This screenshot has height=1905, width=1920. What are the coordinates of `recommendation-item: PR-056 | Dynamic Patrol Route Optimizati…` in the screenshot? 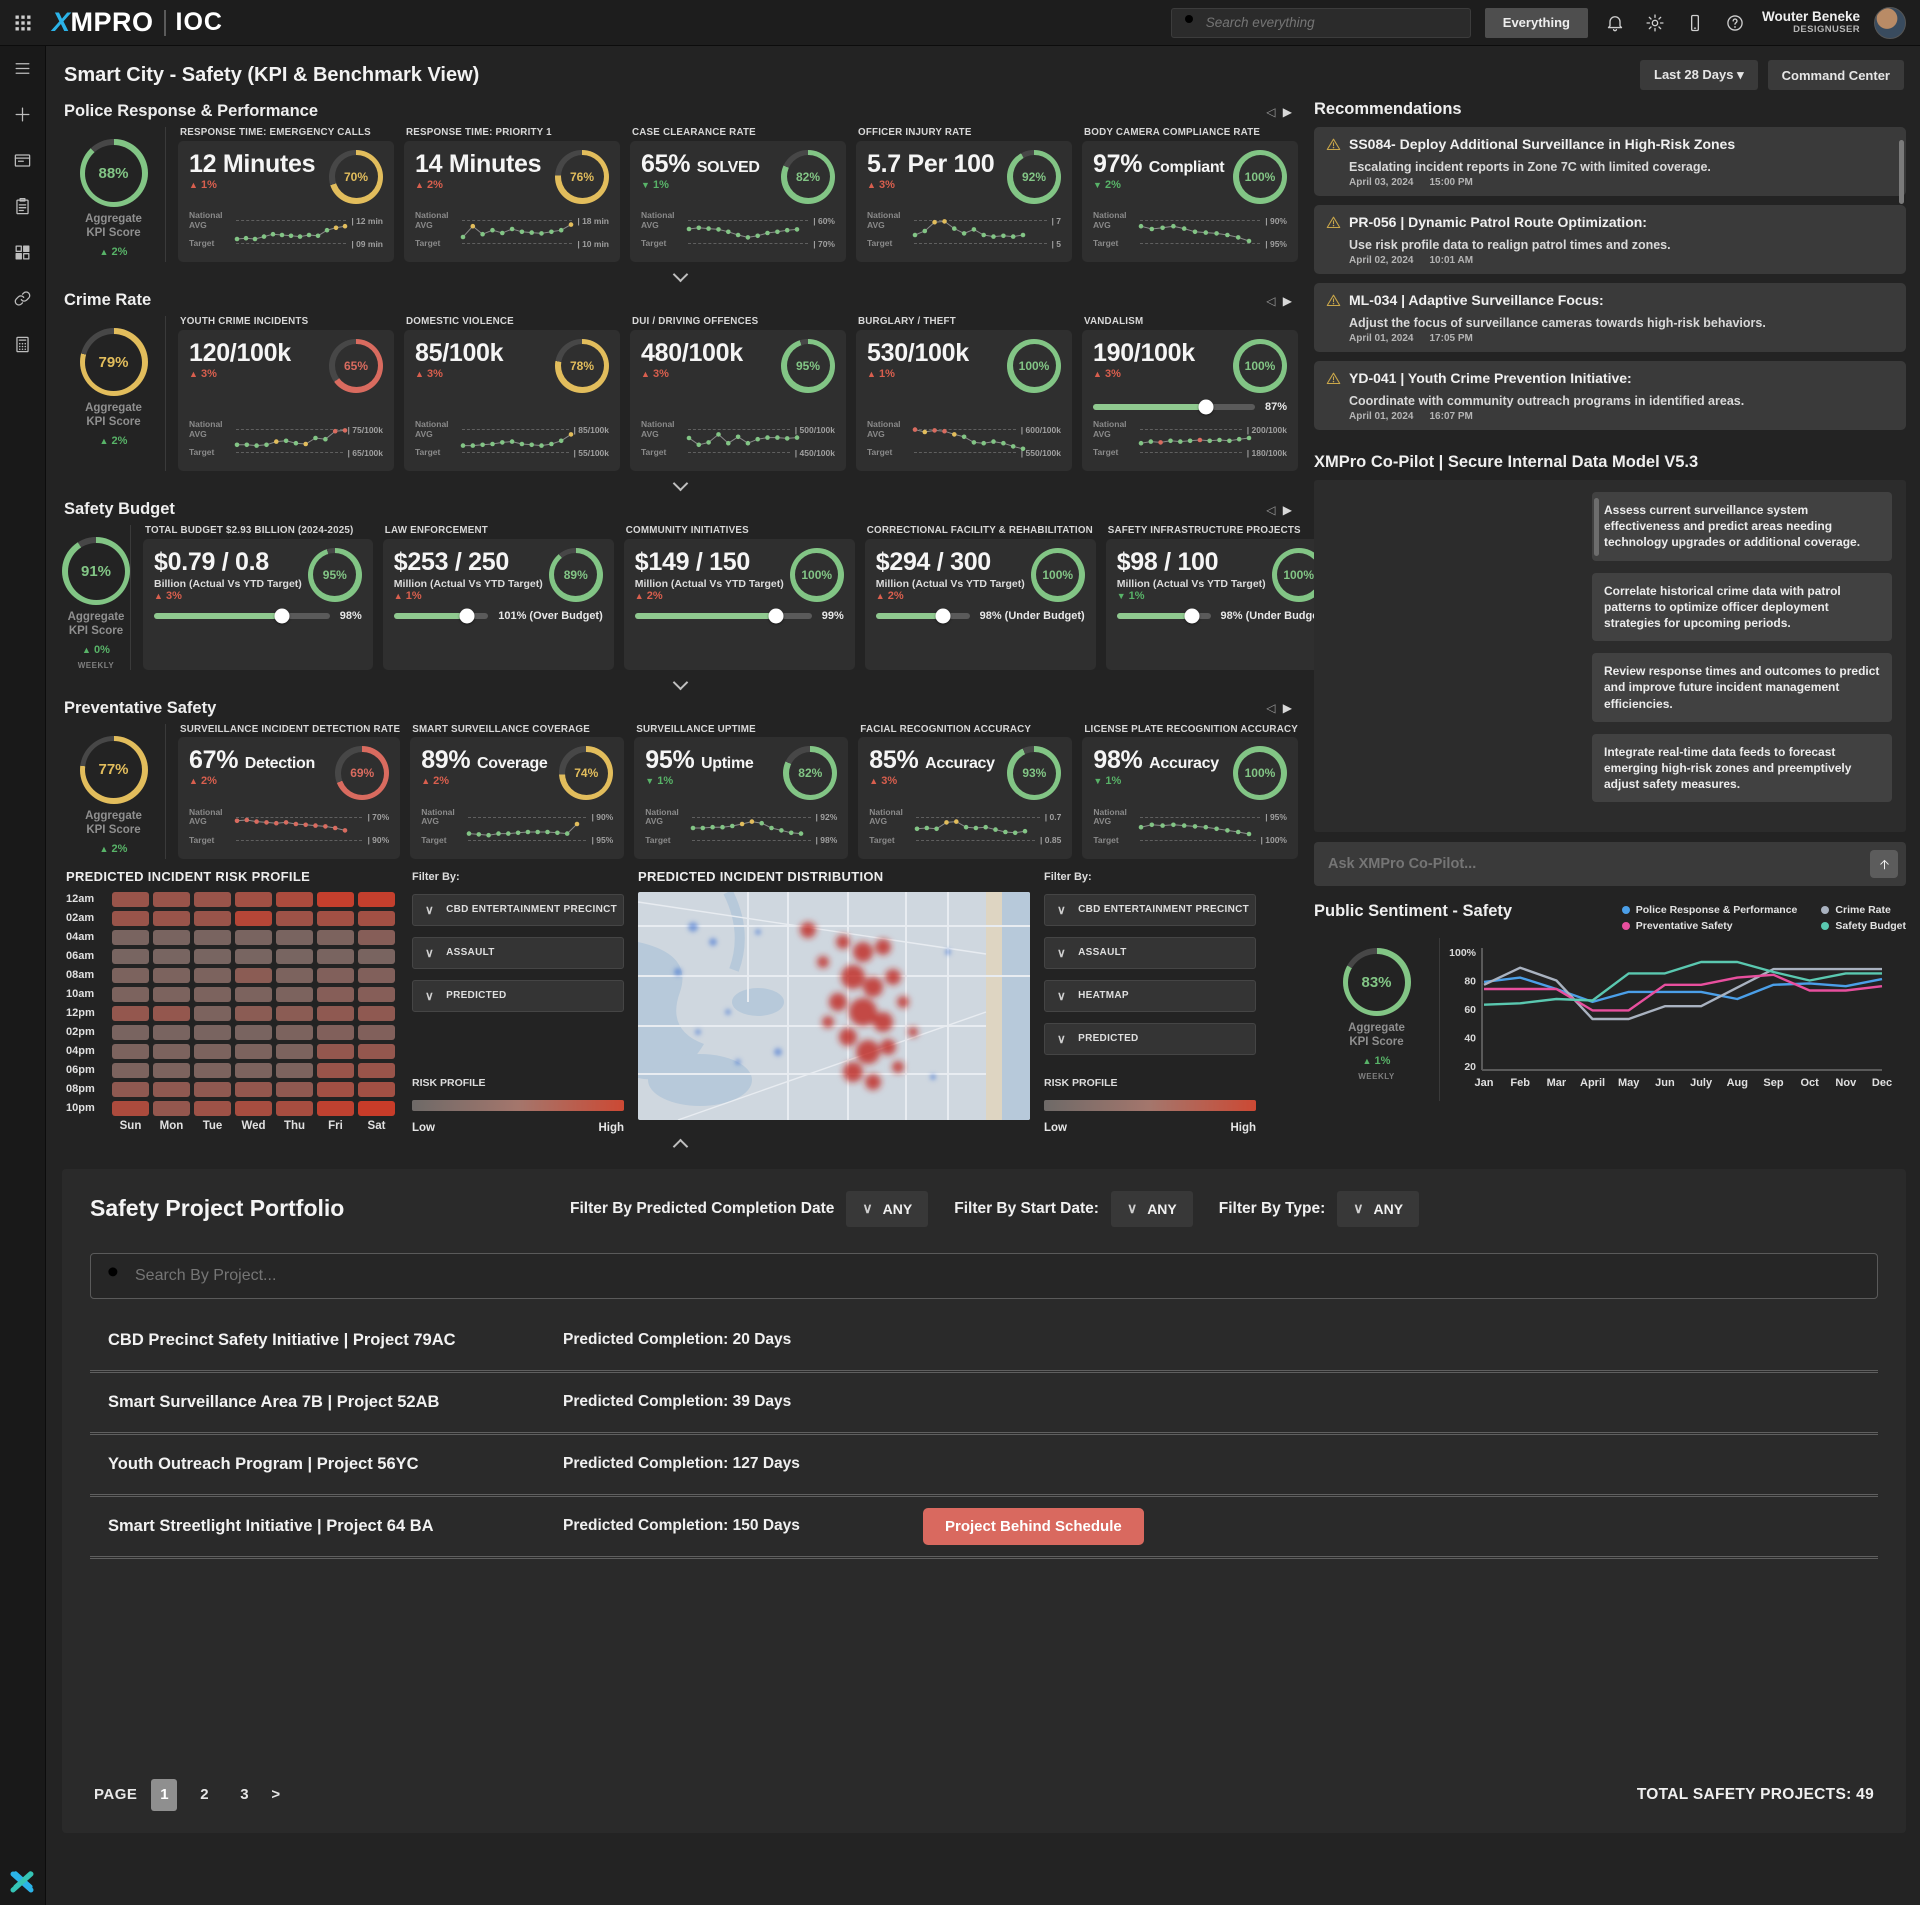 It's located at (1610, 239).